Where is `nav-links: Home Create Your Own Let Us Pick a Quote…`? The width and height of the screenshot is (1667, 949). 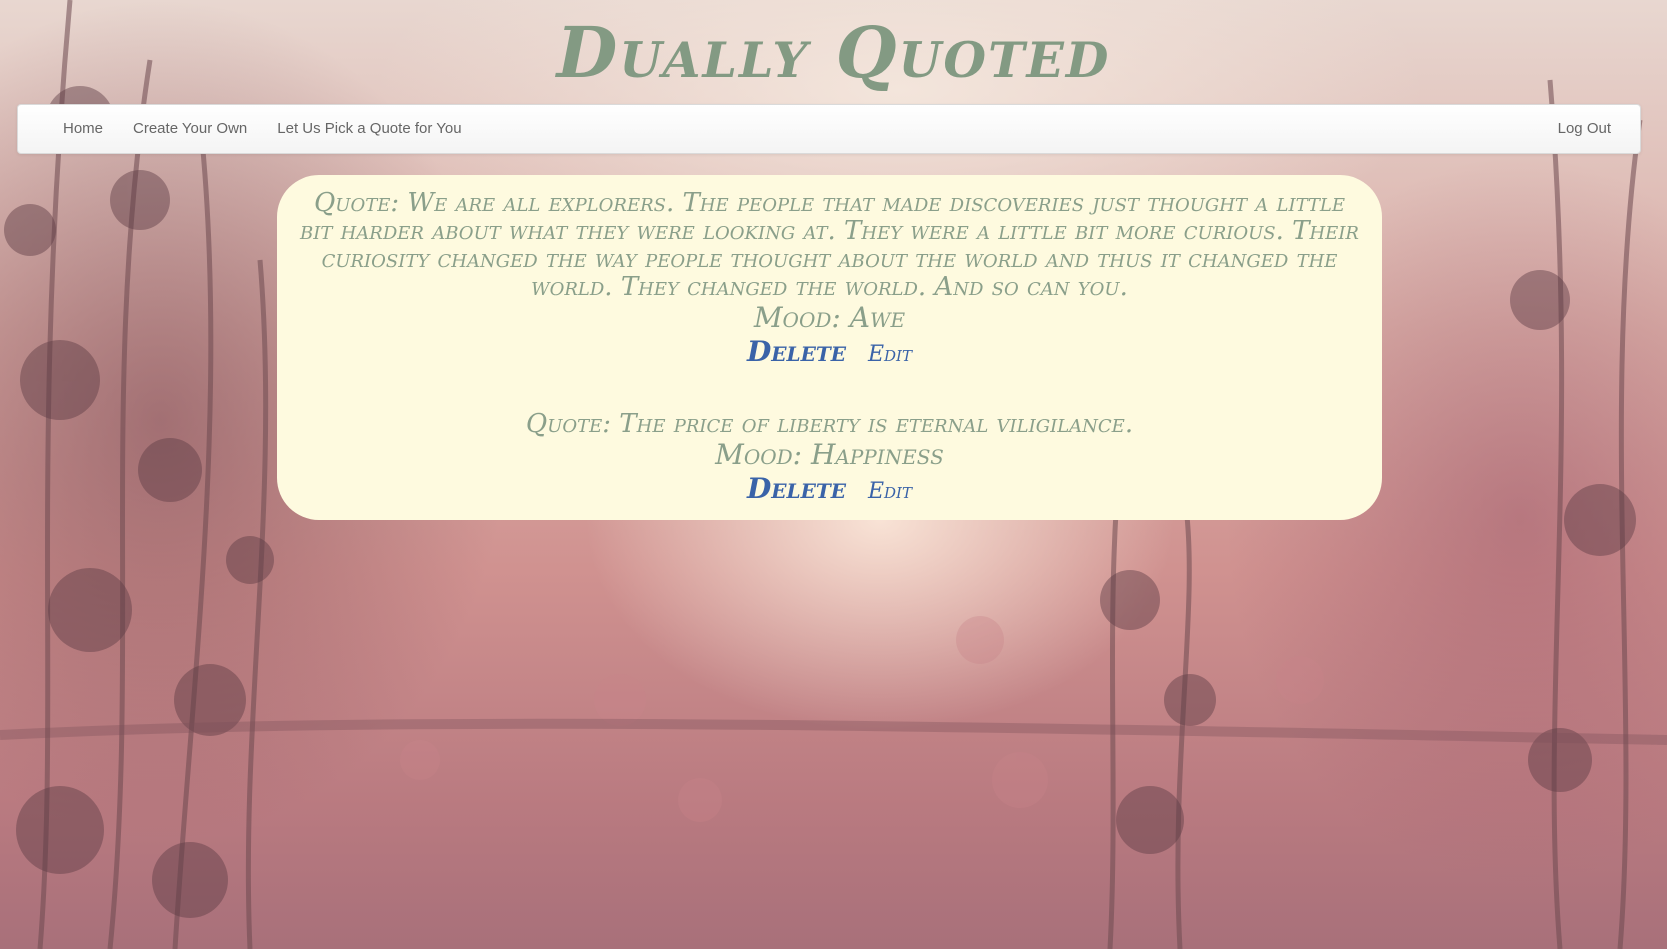 nav-links: Home Create Your Own Let Us Pick a Quote… is located at coordinates (262, 129).